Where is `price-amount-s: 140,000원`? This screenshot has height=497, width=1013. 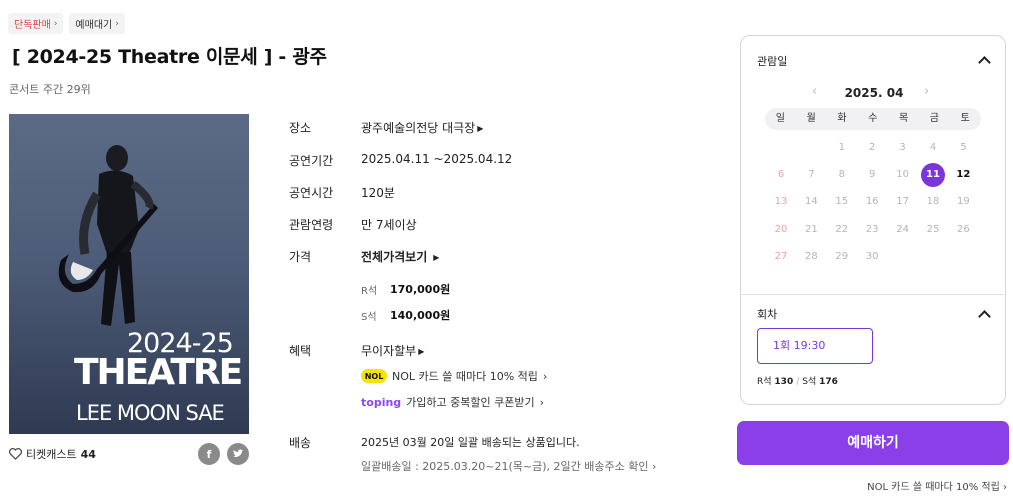 price-amount-s: 140,000원 is located at coordinates (420, 315).